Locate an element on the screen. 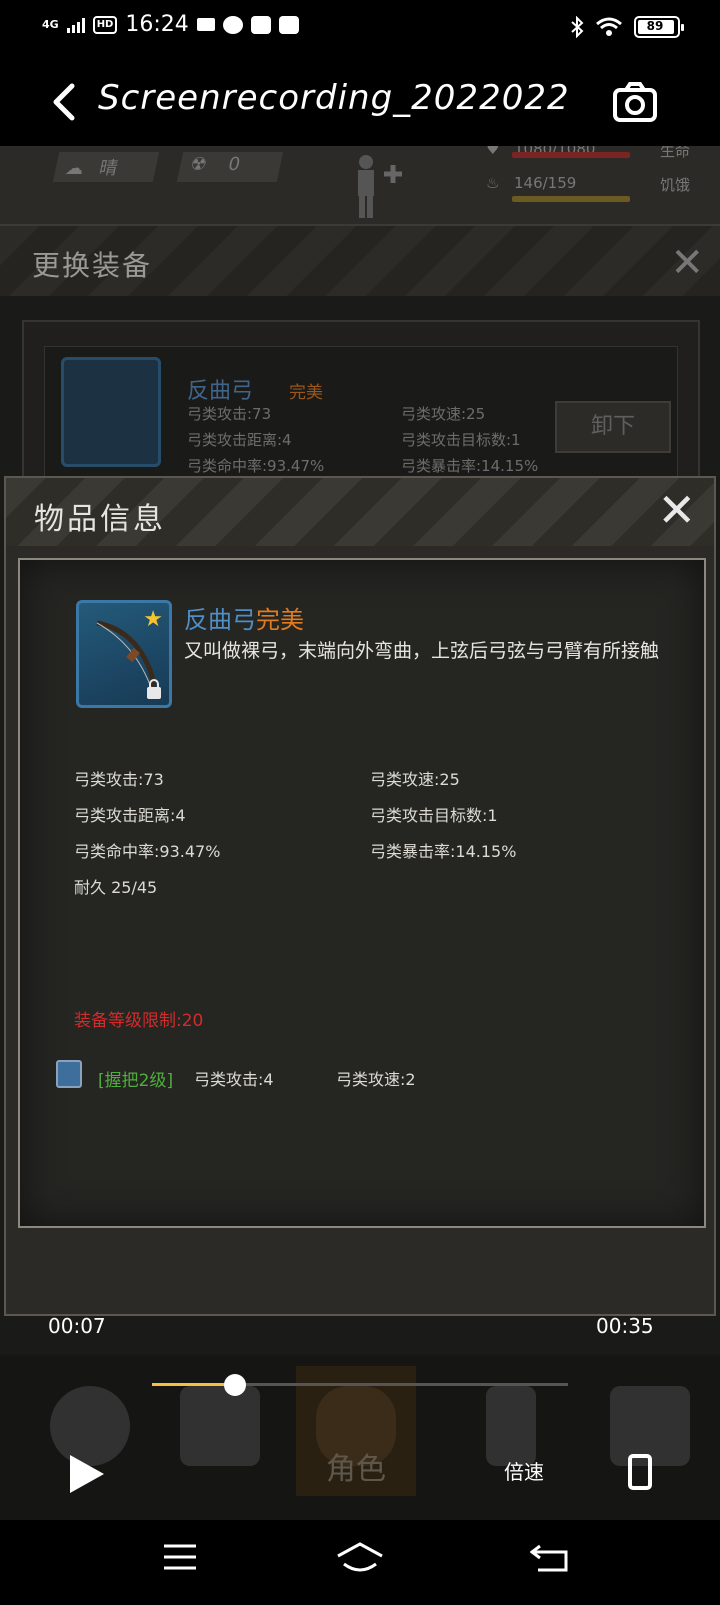 The height and width of the screenshot is (1605, 720). menu-icon is located at coordinates (180, 1557).